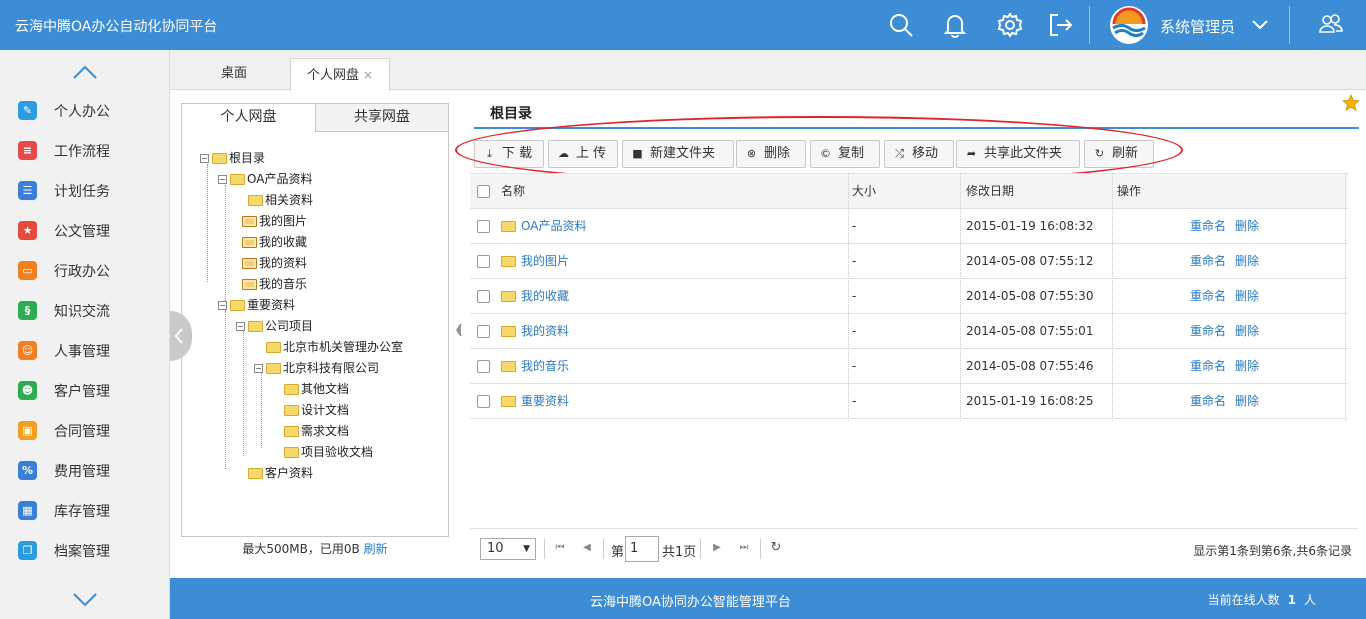 This screenshot has height=619, width=1366. Describe the element at coordinates (274, 326) in the screenshot. I see `tree-node: − 公司项目` at that location.